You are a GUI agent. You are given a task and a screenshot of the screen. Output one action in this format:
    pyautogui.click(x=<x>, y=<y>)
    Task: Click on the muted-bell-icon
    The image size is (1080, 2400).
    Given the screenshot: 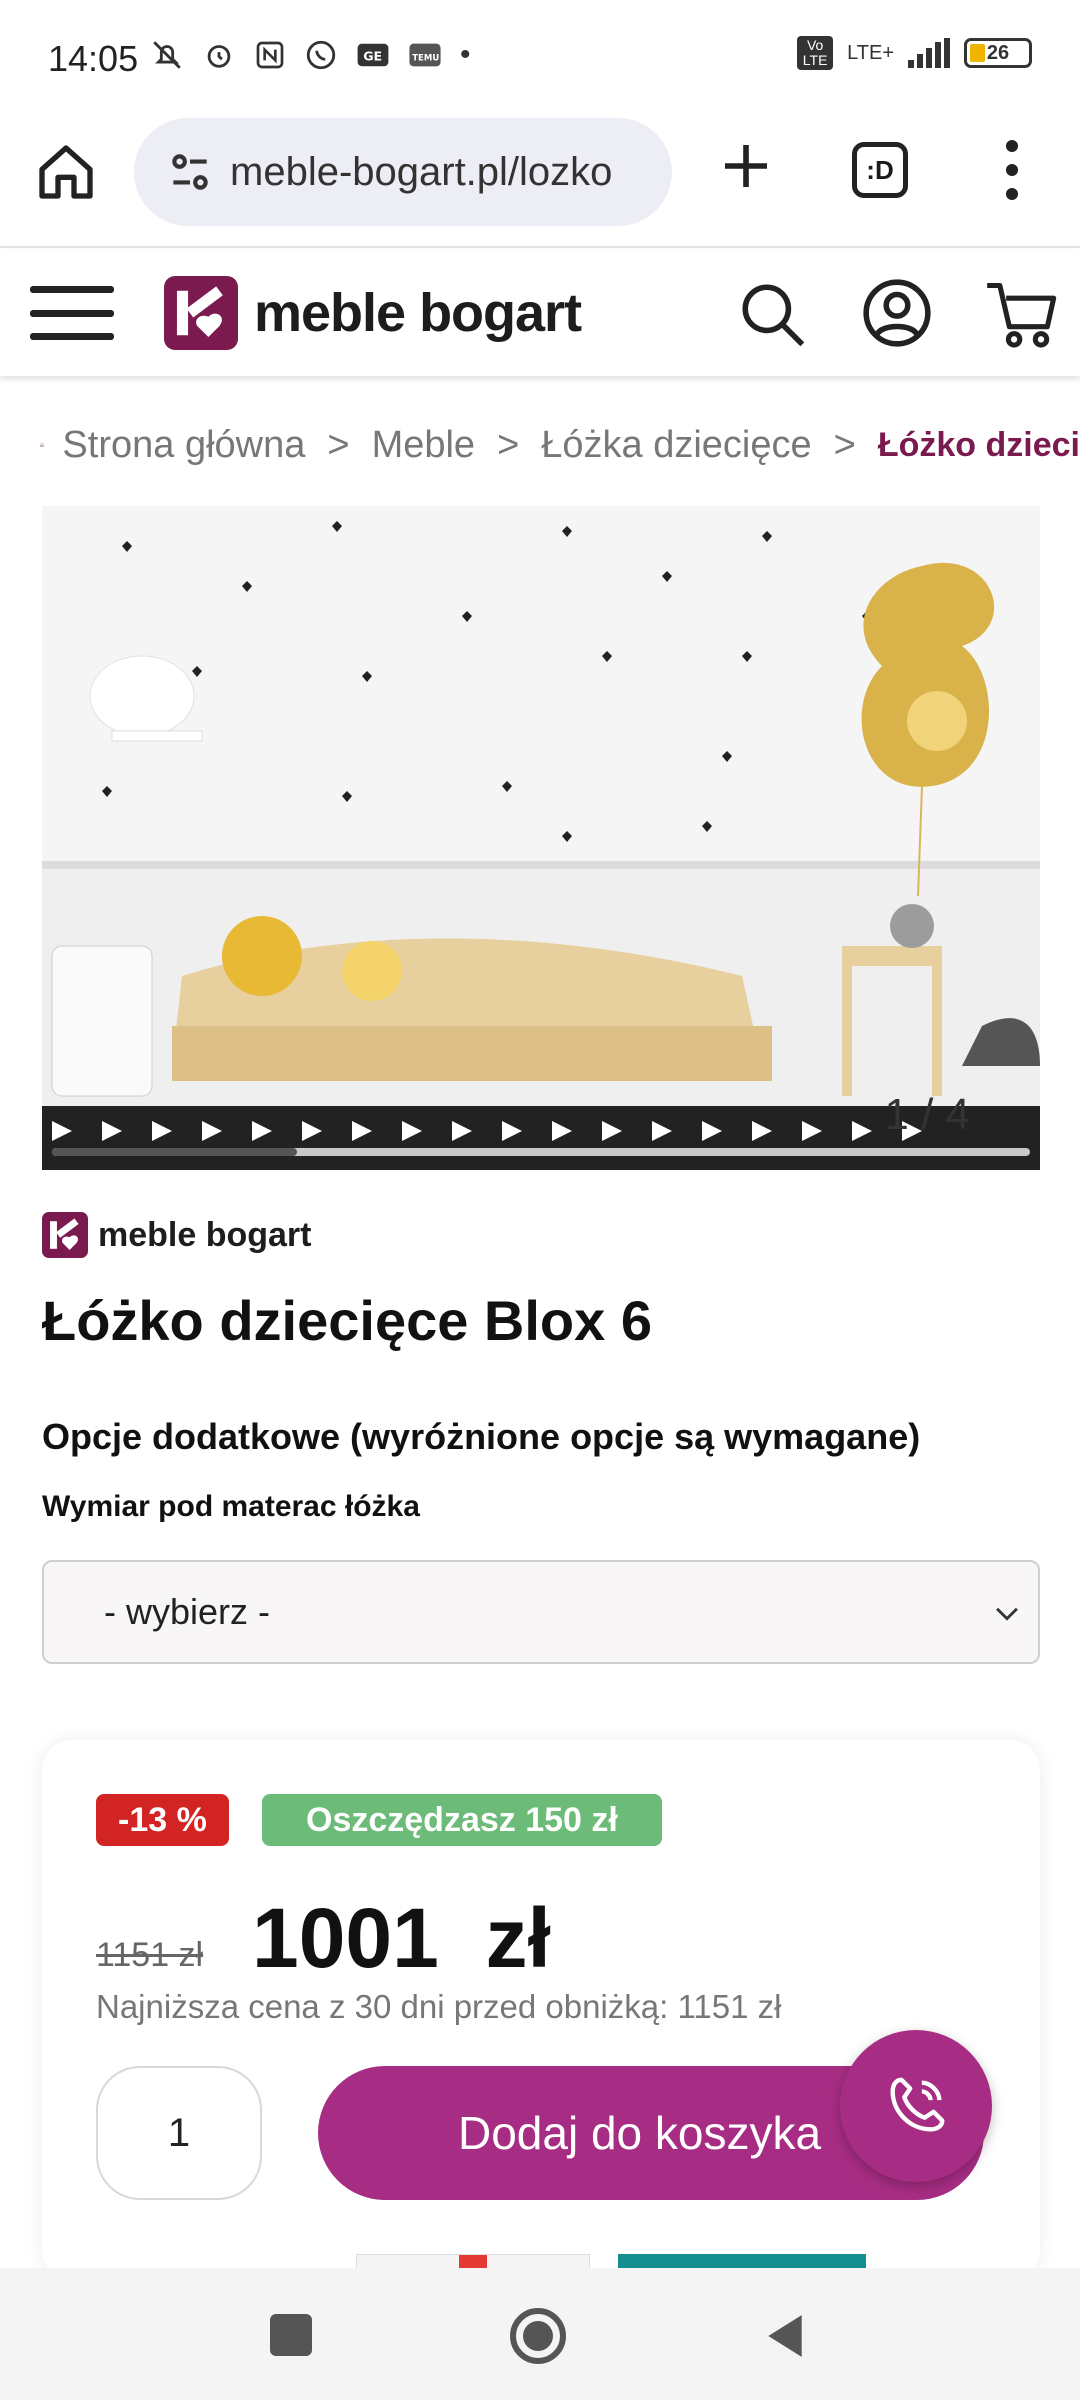 What is the action you would take?
    pyautogui.click(x=167, y=55)
    